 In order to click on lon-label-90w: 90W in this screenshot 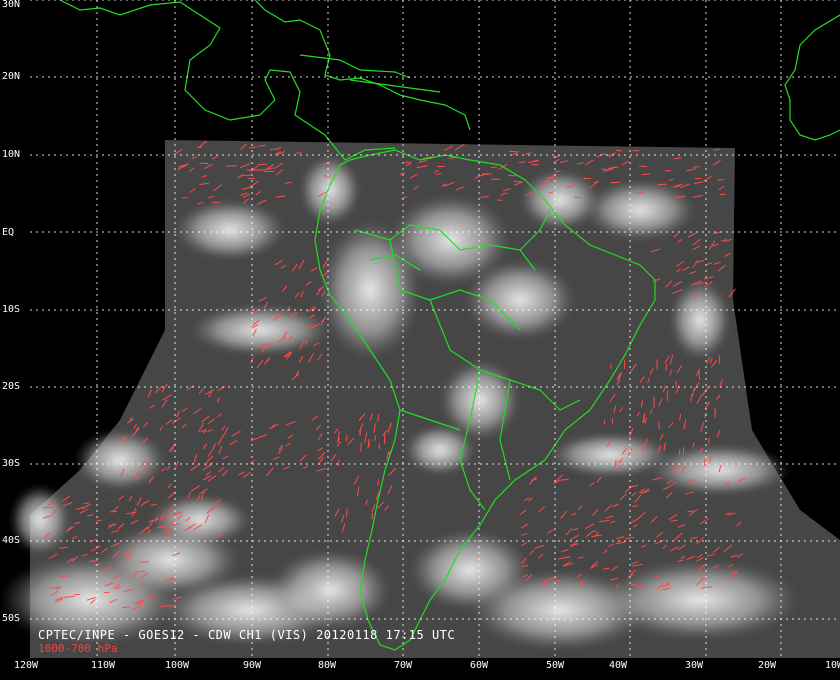, I will do `click(252, 665)`.